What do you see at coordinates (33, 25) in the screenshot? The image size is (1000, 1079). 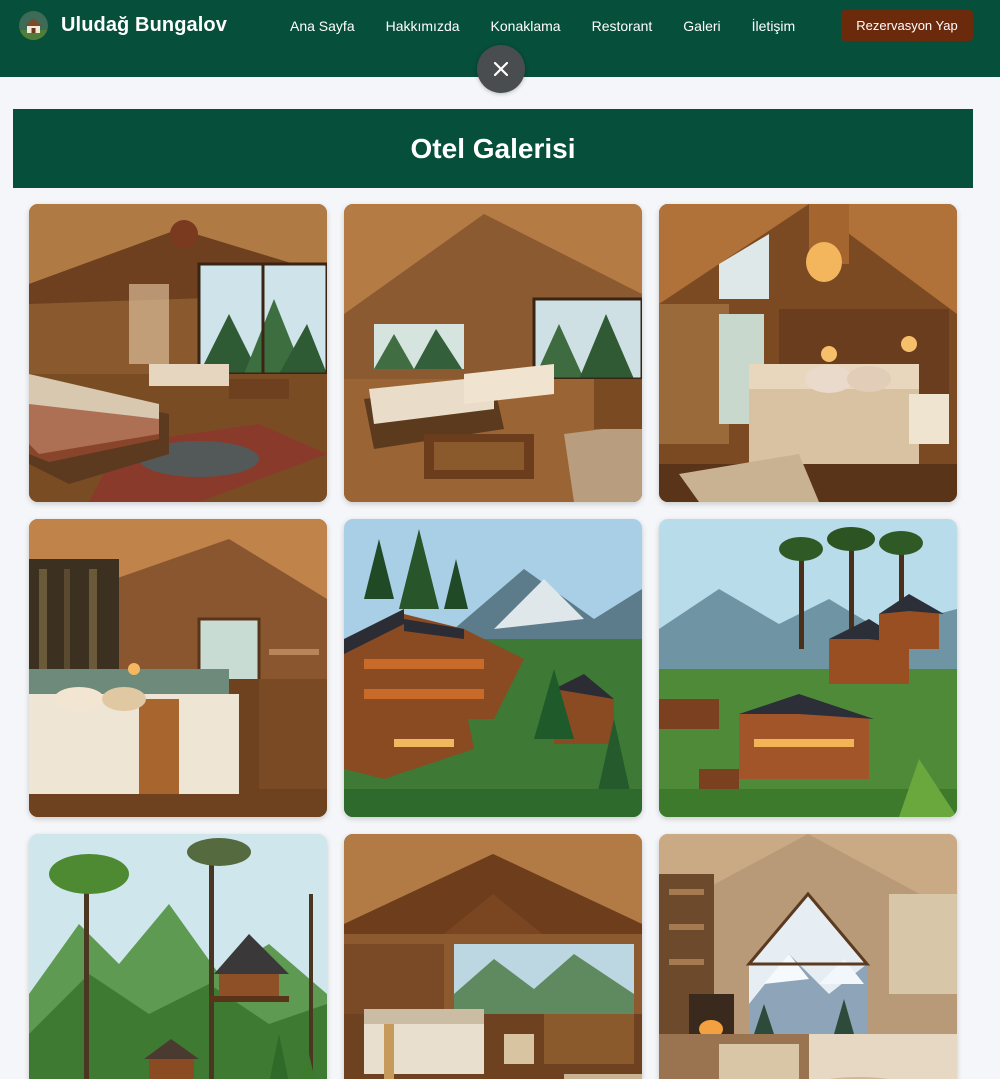 I see `bungalow-logo-icon` at bounding box center [33, 25].